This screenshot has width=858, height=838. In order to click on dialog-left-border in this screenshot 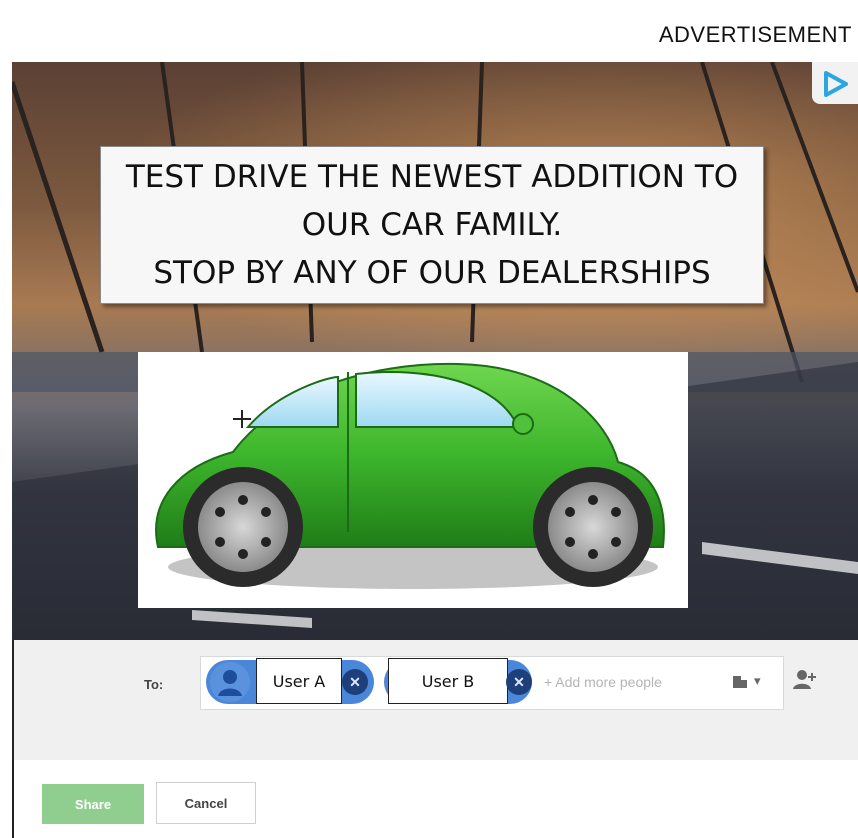, I will do `click(13, 739)`.